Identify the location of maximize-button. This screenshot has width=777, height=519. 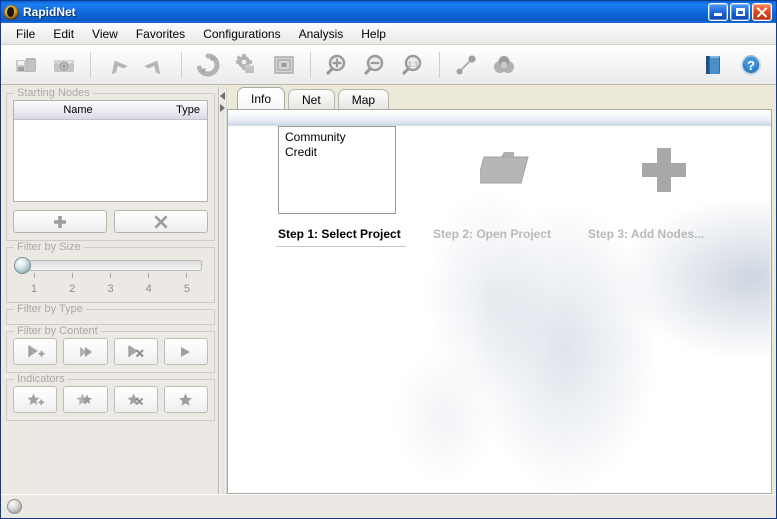
(740, 12).